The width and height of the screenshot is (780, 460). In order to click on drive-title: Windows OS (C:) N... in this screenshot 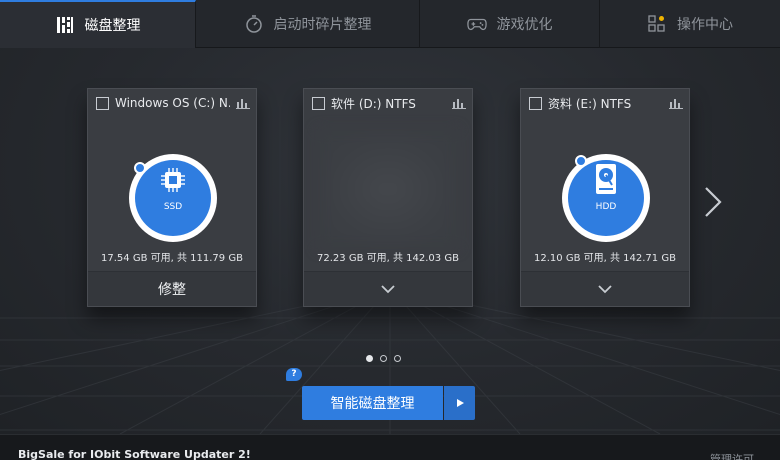, I will do `click(172, 103)`.